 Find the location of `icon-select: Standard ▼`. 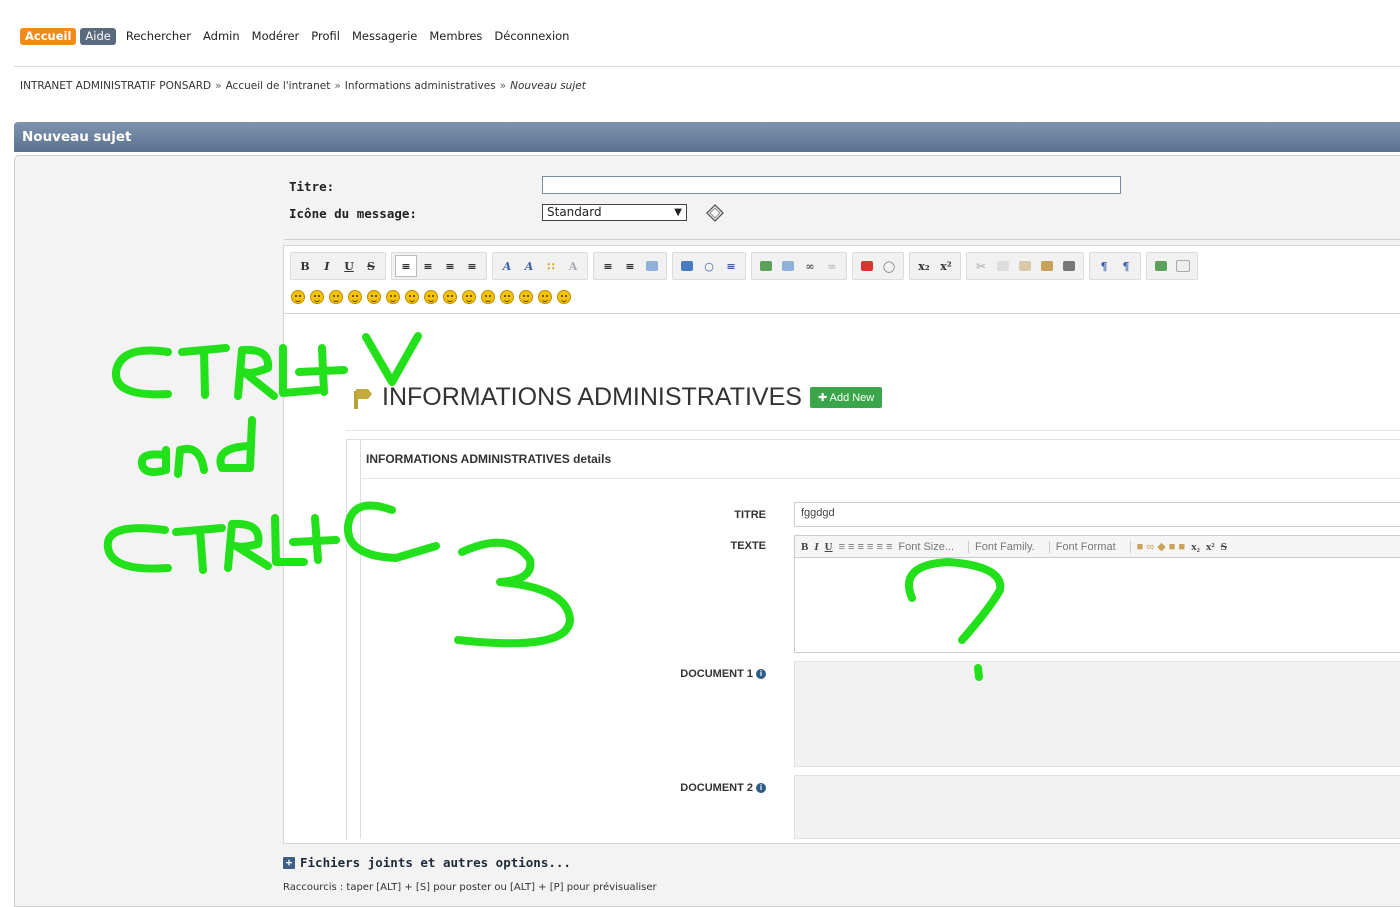

icon-select: Standard ▼ is located at coordinates (614, 212).